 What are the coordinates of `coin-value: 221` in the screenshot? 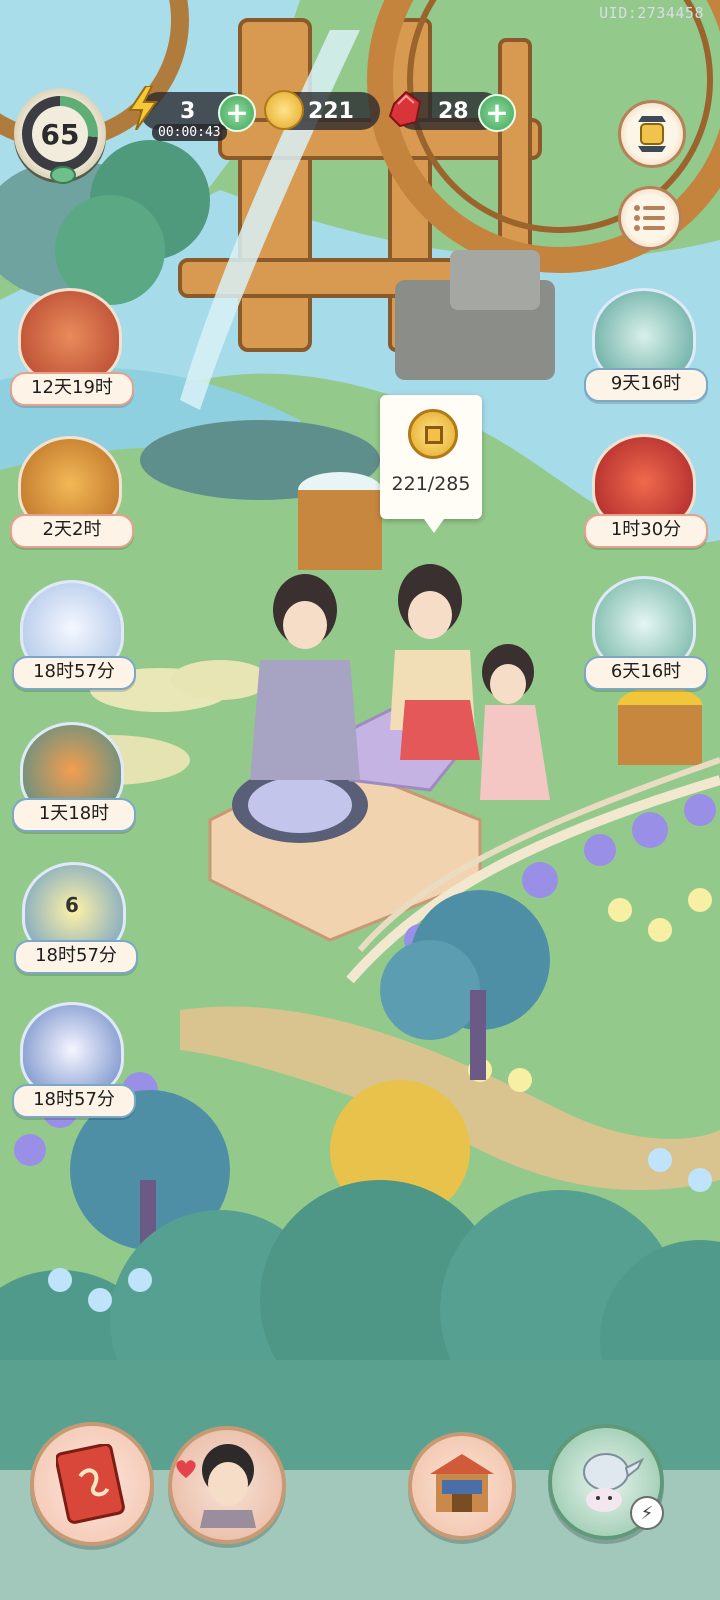 It's located at (331, 111).